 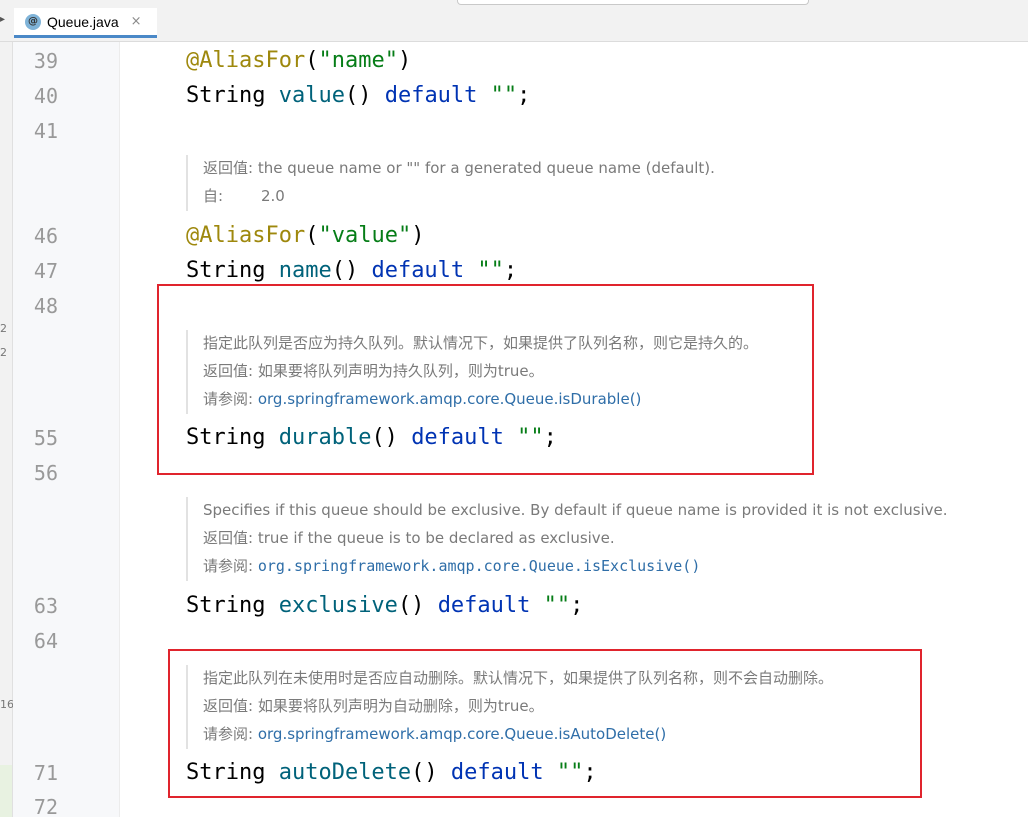 What do you see at coordinates (7, 429) in the screenshot?
I see `left-edge-panel: 2 2 16` at bounding box center [7, 429].